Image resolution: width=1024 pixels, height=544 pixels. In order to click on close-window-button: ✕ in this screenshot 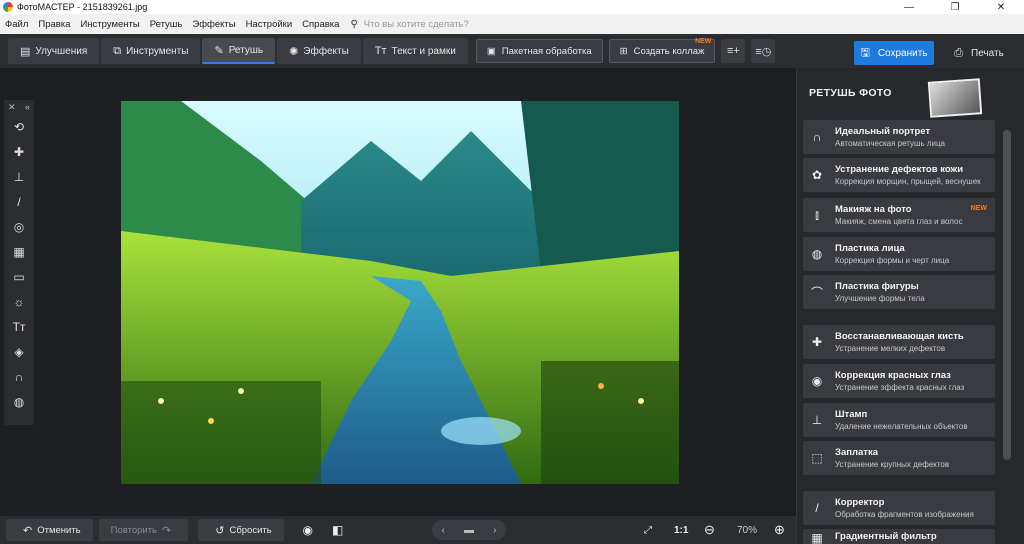, I will do `click(1001, 7)`.